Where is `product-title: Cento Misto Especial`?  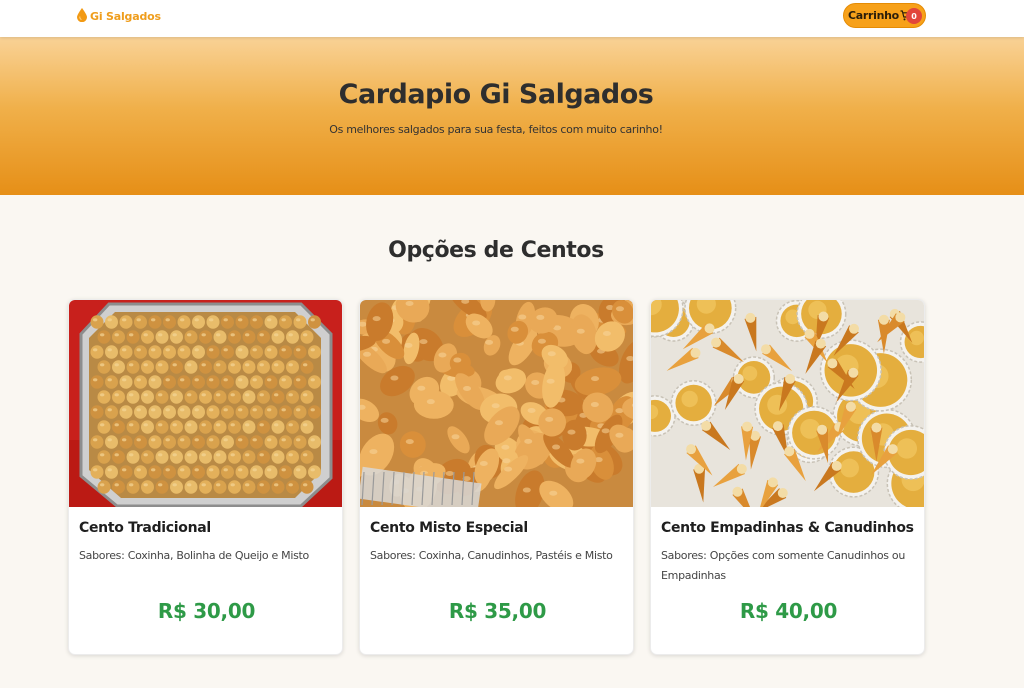
product-title: Cento Misto Especial is located at coordinates (449, 528).